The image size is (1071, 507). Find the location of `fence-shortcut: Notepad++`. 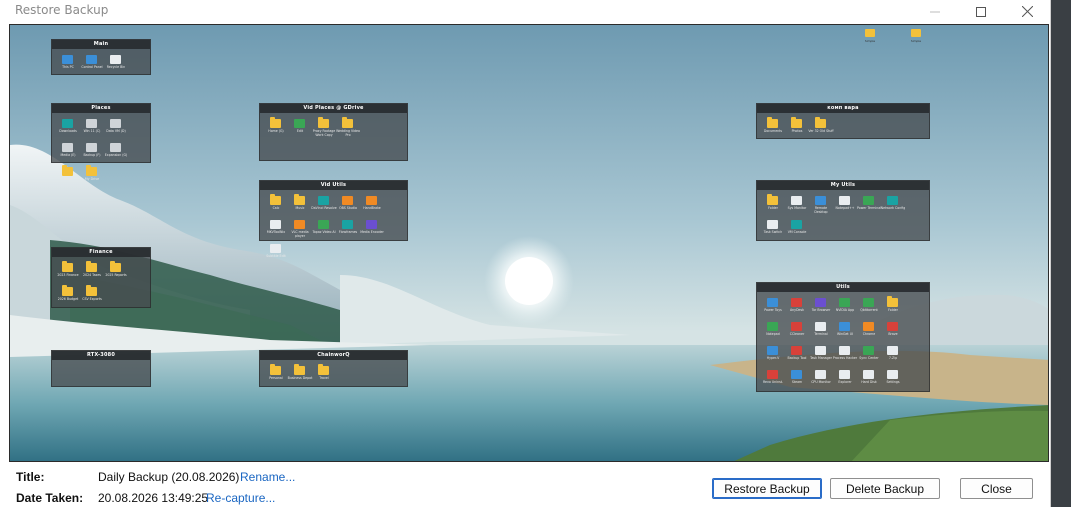

fence-shortcut: Notepad++ is located at coordinates (845, 206).